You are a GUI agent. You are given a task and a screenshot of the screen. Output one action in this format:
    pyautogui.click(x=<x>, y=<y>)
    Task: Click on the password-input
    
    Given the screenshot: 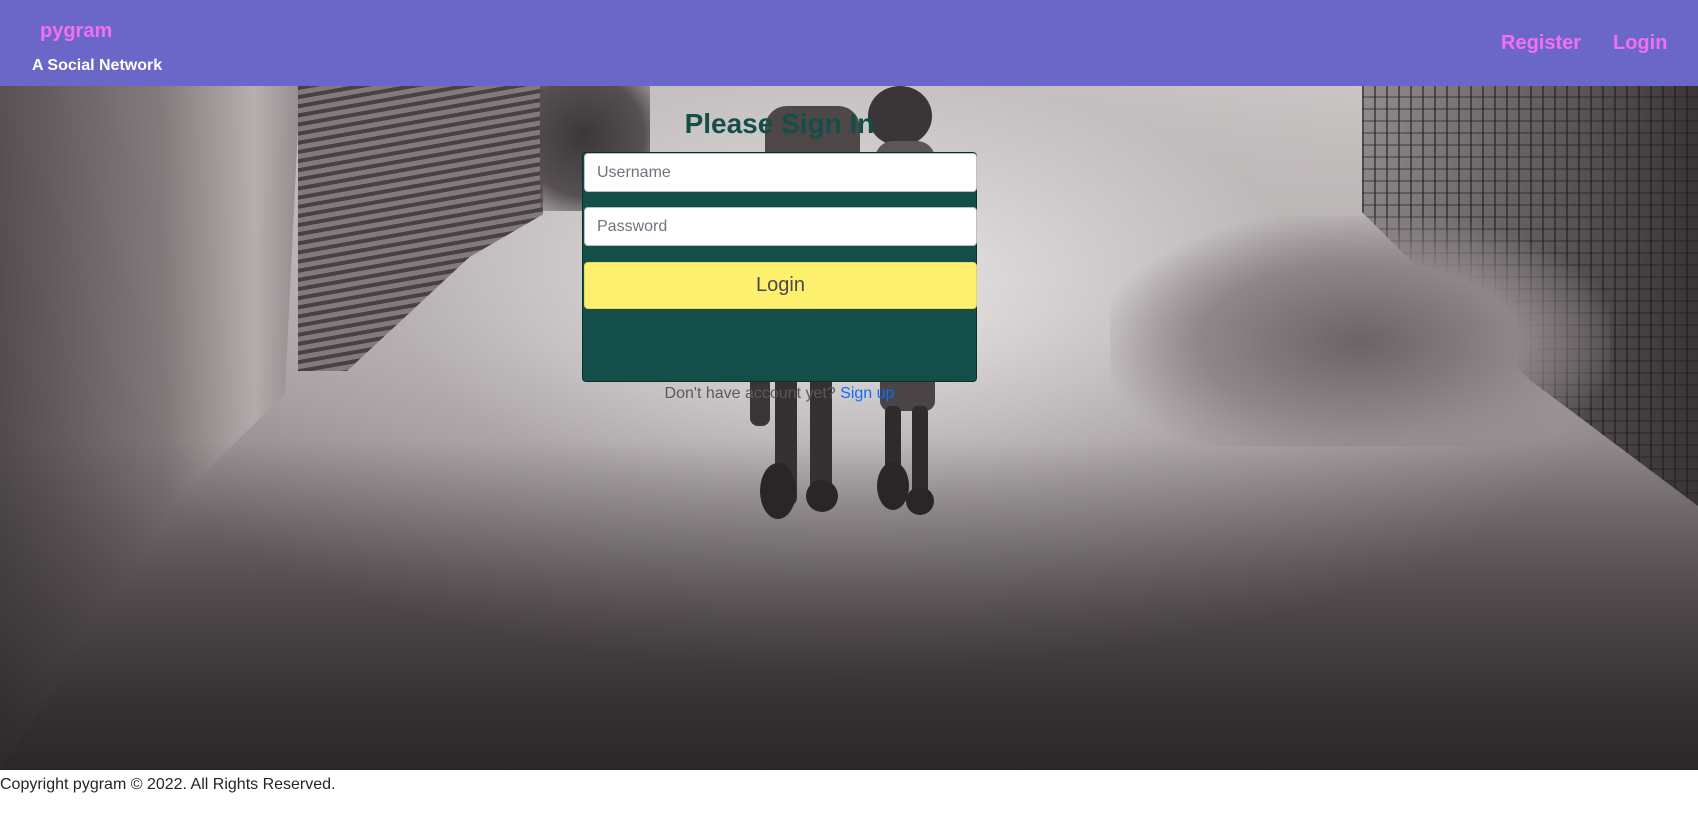 What is the action you would take?
    pyautogui.click(x=780, y=226)
    